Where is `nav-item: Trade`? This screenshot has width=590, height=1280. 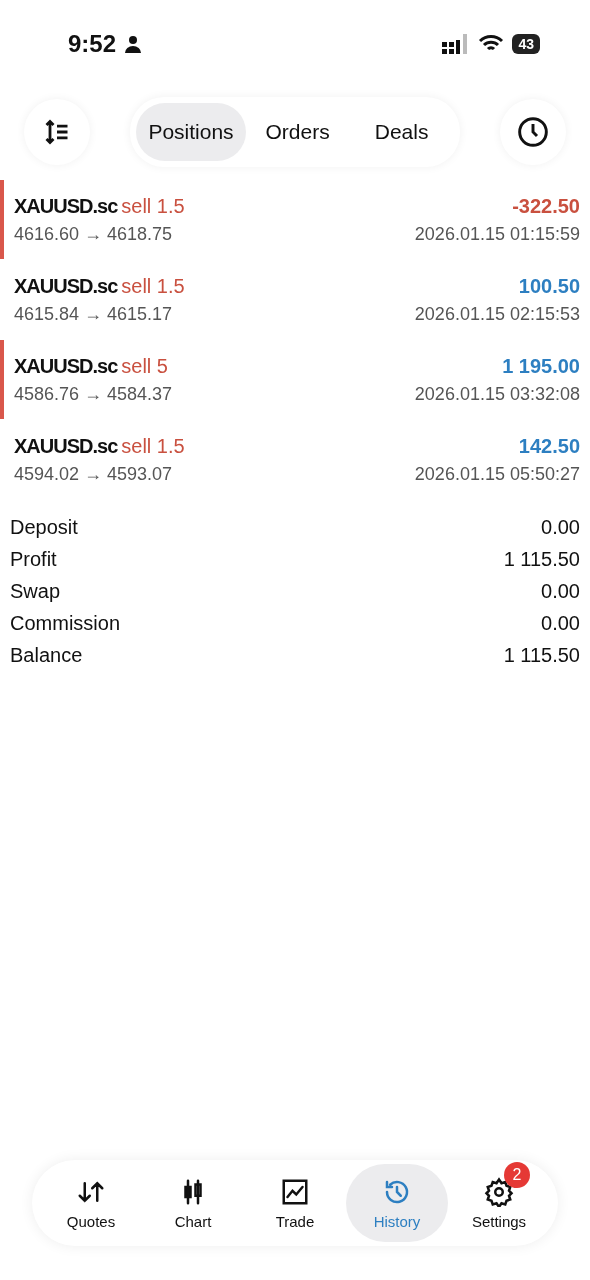 nav-item: Trade is located at coordinates (295, 1203).